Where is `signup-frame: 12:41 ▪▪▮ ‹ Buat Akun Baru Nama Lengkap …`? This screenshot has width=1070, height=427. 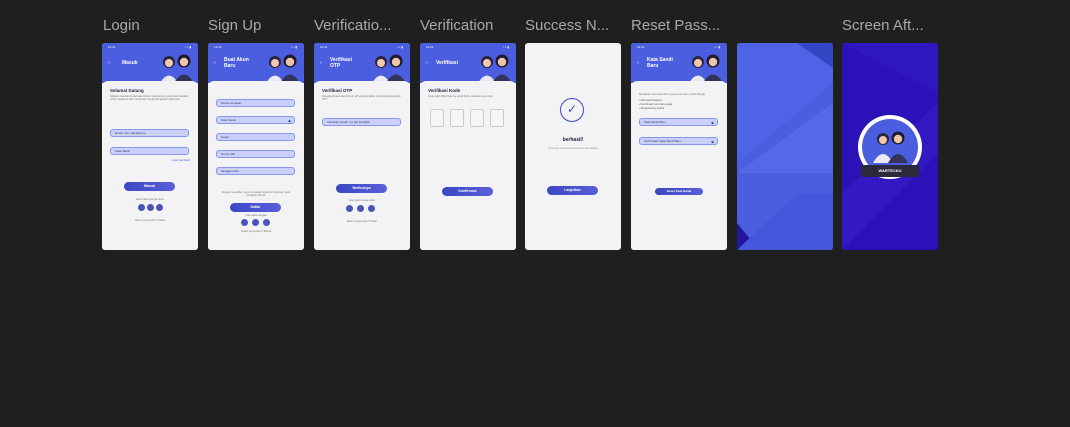
signup-frame: 12:41 ▪▪▮ ‹ Buat Akun Baru Nama Lengkap … is located at coordinates (256, 146).